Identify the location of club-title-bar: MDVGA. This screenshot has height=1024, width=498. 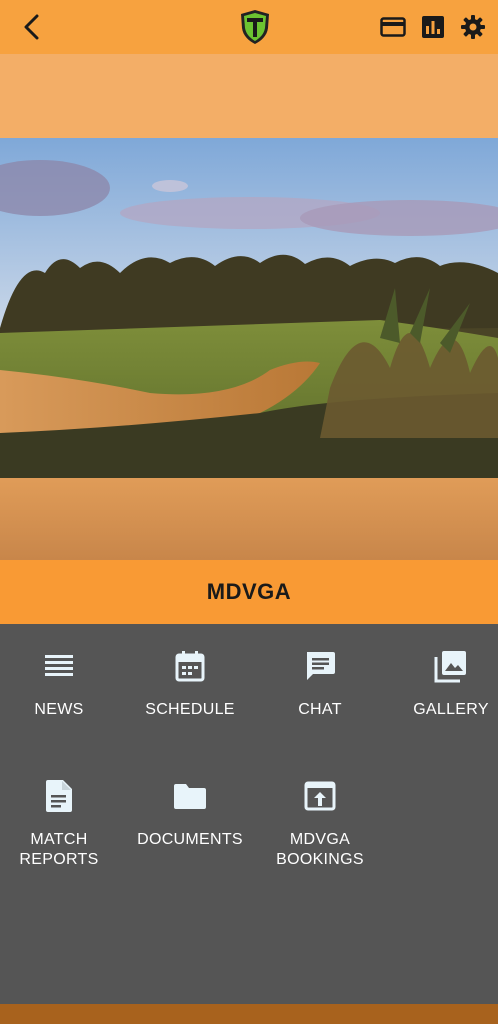
(249, 592).